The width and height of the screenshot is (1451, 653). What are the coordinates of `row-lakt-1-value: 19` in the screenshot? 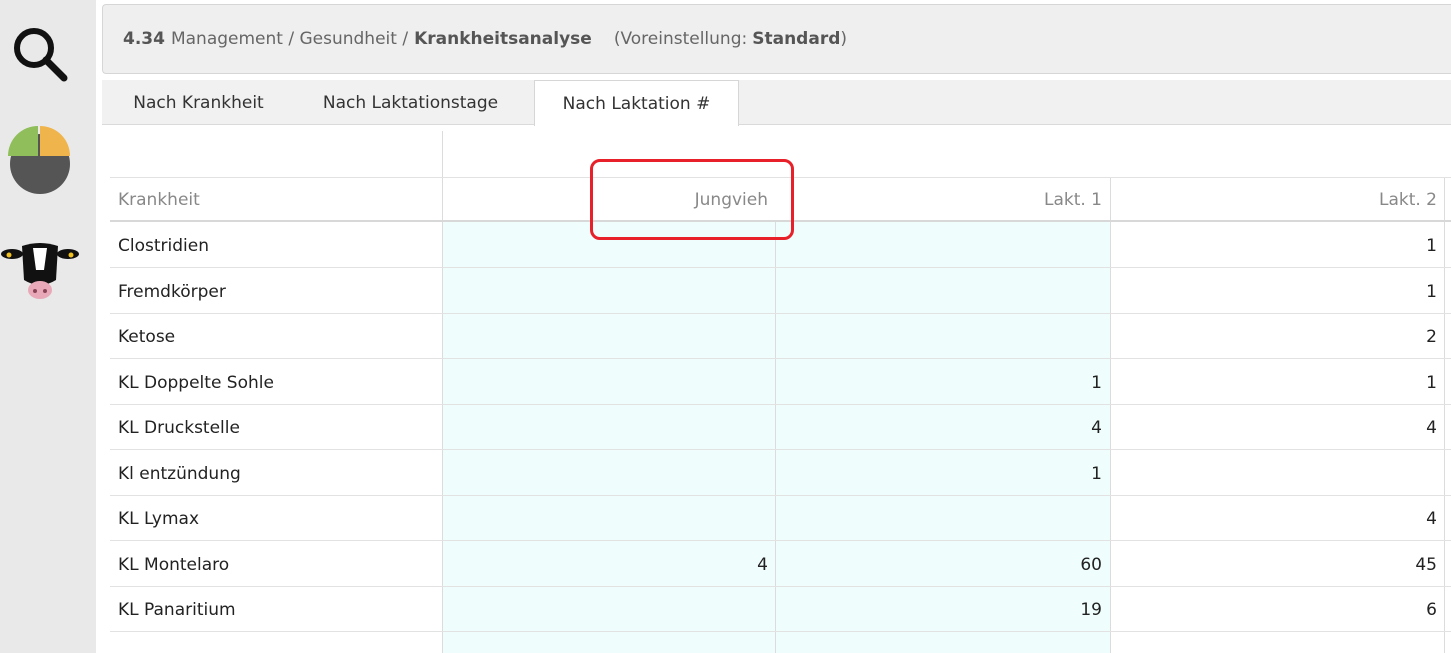 It's located at (1091, 609).